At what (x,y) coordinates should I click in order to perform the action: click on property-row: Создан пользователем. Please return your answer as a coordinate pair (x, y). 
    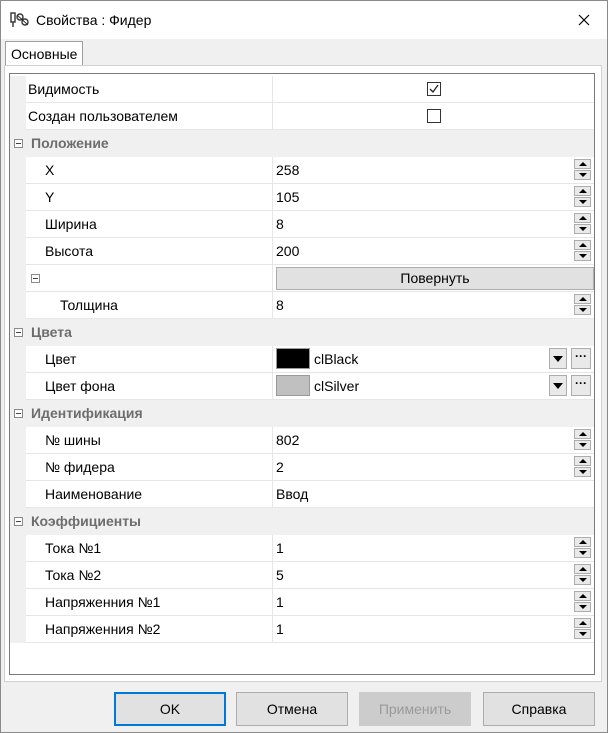
    Looking at the image, I should click on (302, 116).